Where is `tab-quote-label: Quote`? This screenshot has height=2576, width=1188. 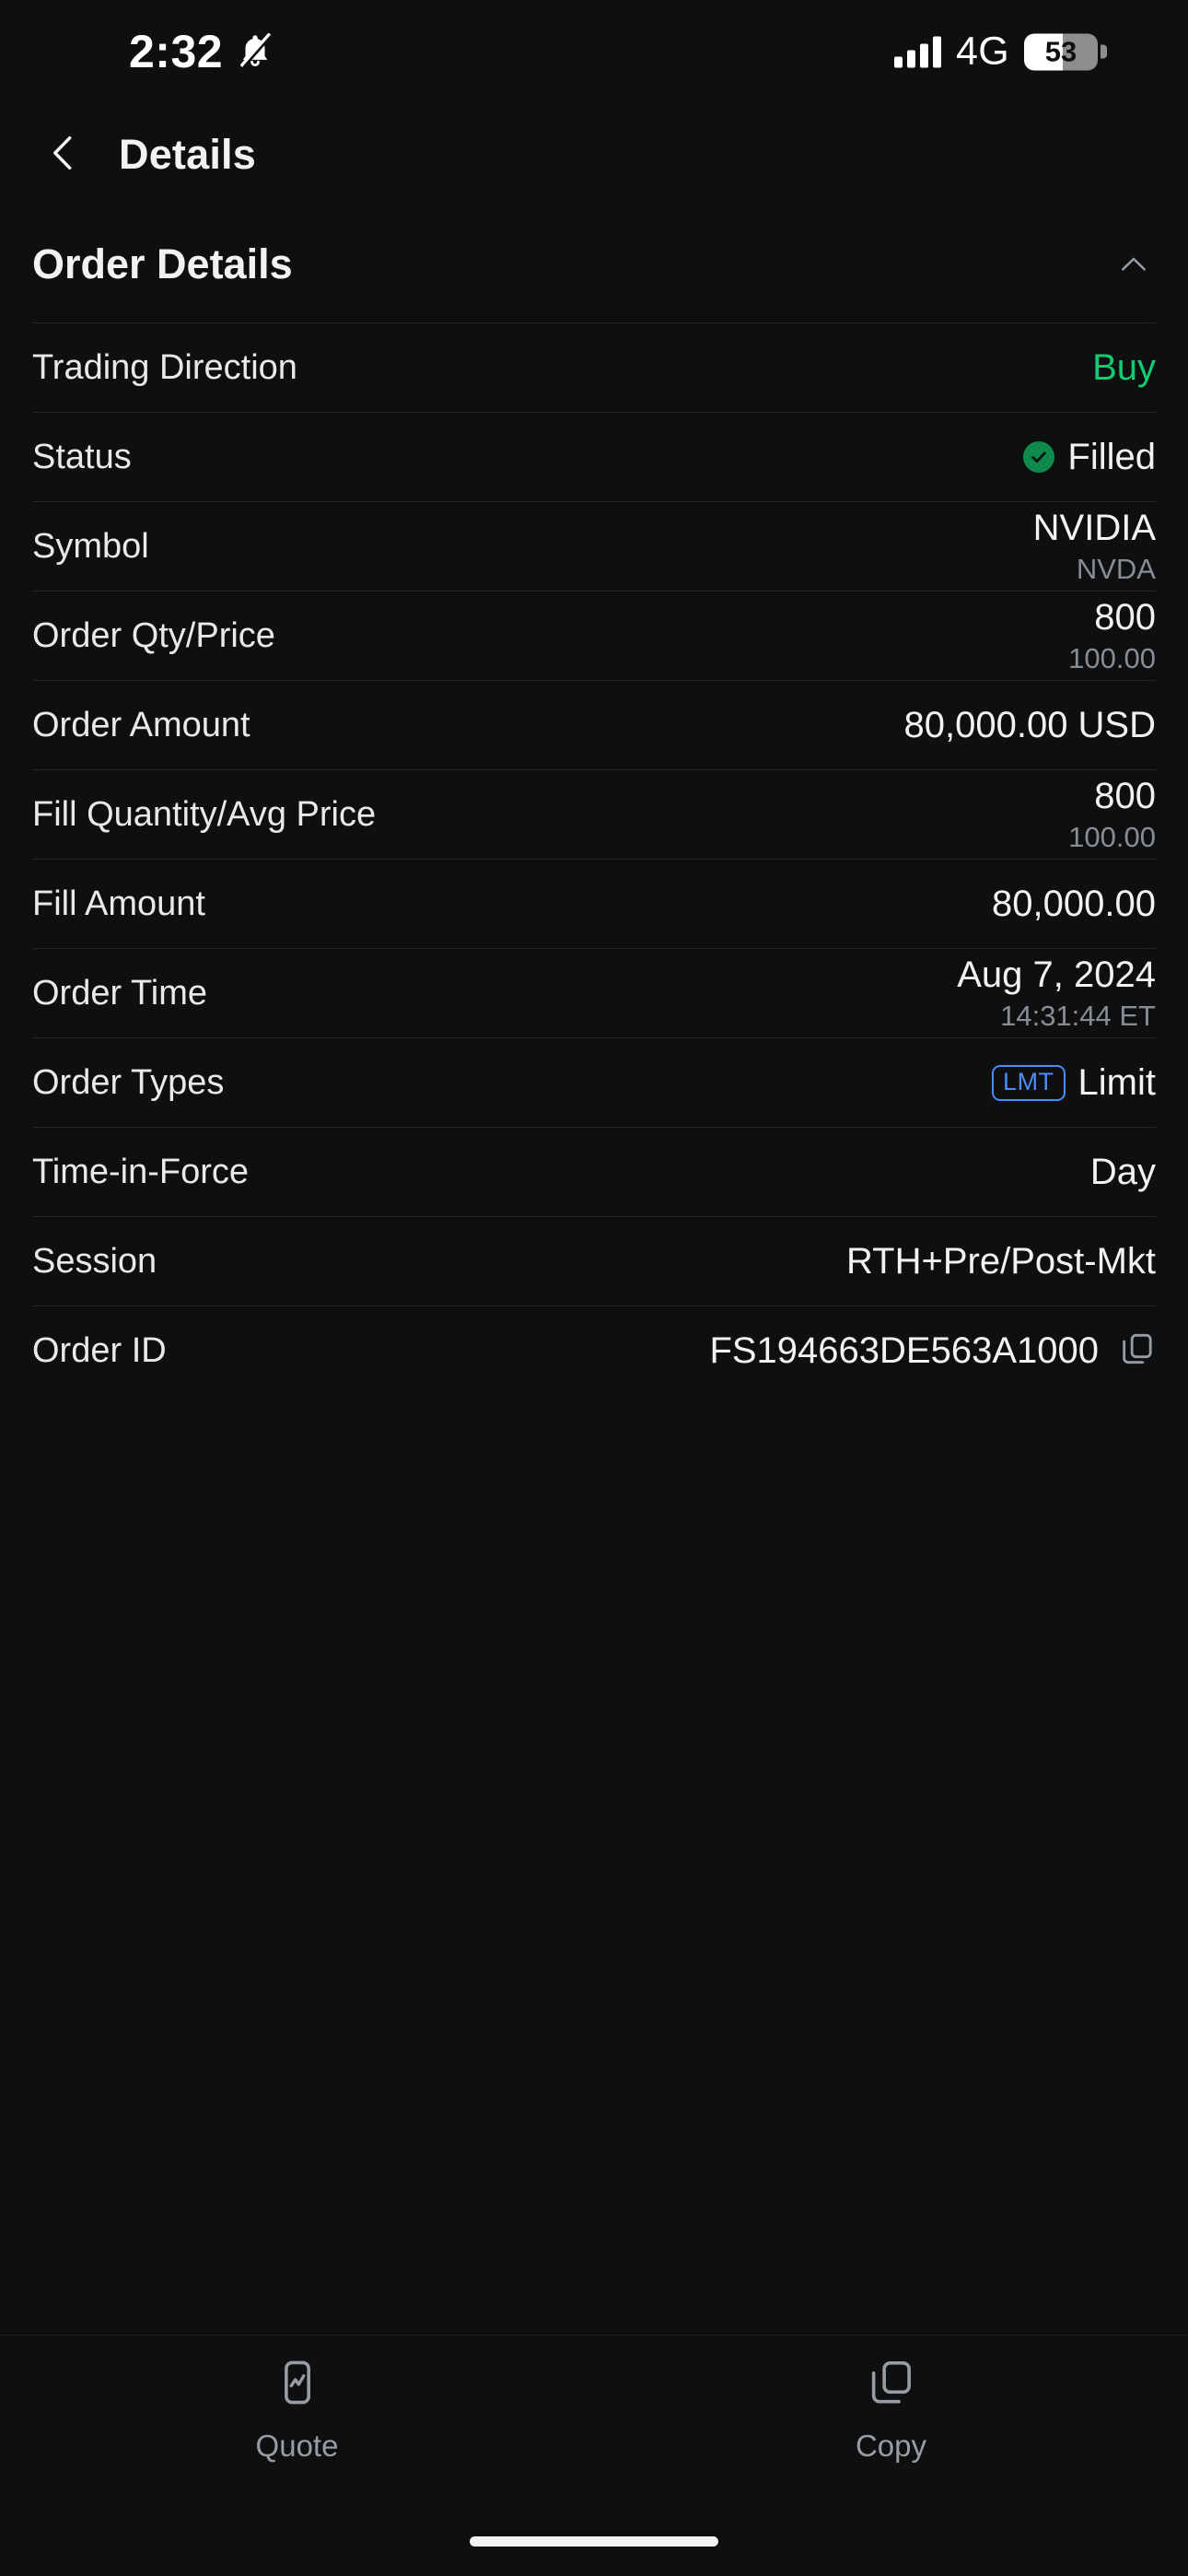 tab-quote-label: Quote is located at coordinates (297, 2446).